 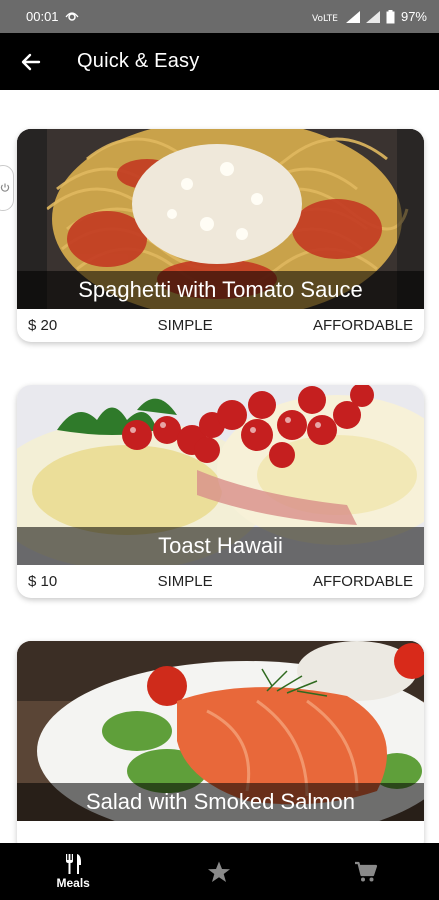 I want to click on svg-text: VoLTE, so click(x=325, y=18).